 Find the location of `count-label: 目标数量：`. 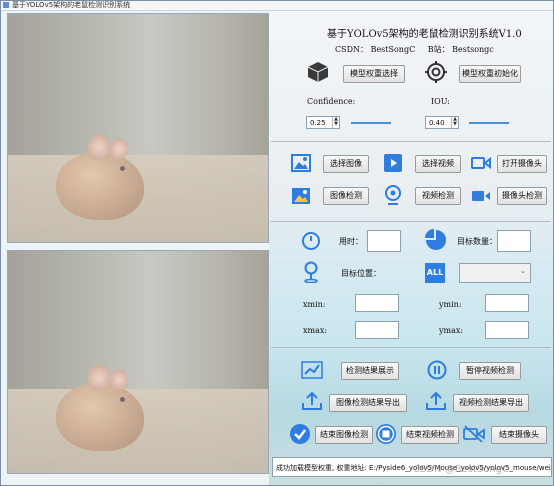

count-label: 目标数量： is located at coordinates (477, 241).